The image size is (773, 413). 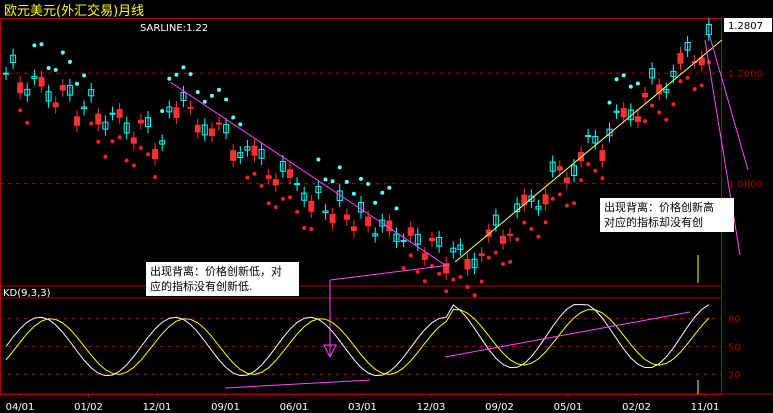 What do you see at coordinates (74, 11) in the screenshot?
I see `chart-title: 欧元美元(外汇交易)月线` at bounding box center [74, 11].